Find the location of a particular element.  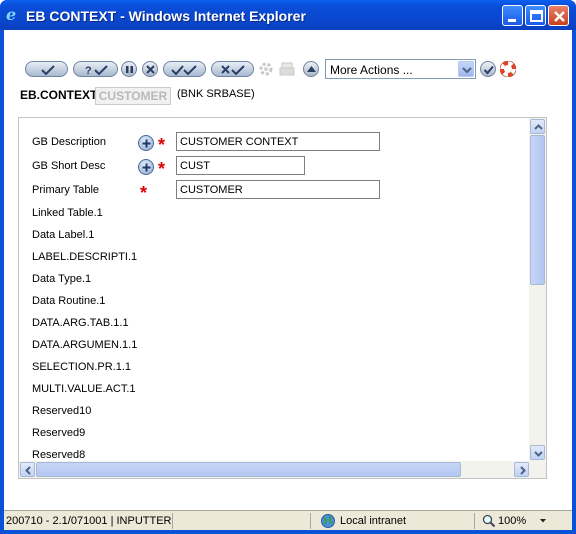

zoom-level: 100% is located at coordinates (512, 521).